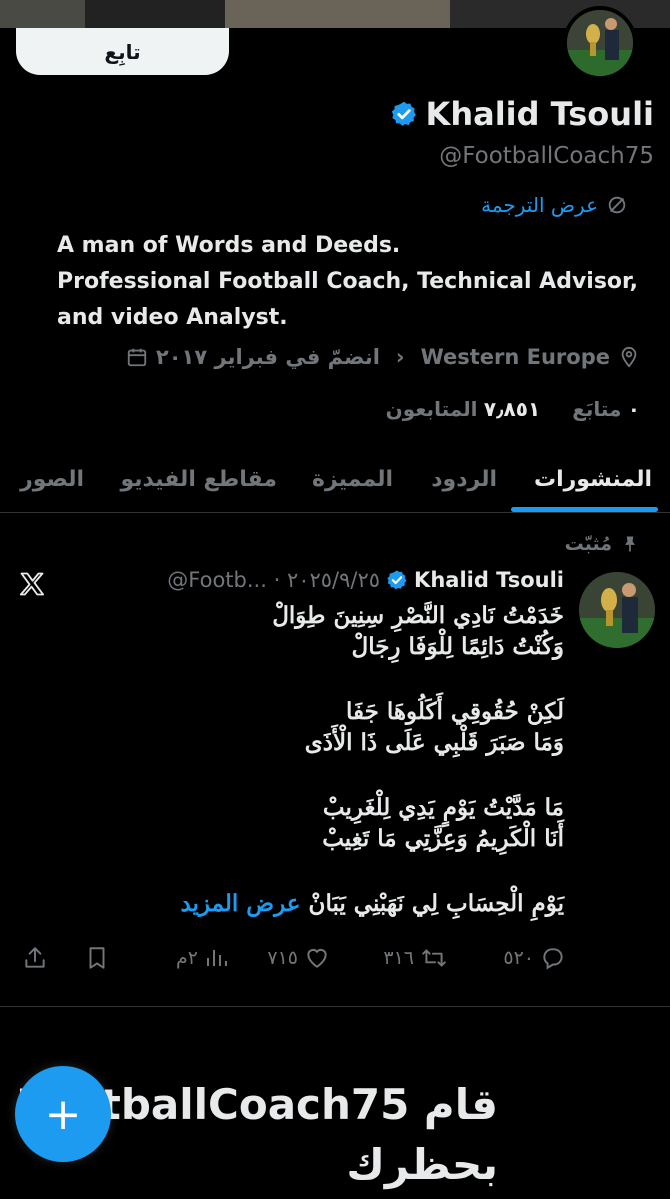 The image size is (670, 1199). What do you see at coordinates (187, 958) in the screenshot?
I see `views-count: ٢م` at bounding box center [187, 958].